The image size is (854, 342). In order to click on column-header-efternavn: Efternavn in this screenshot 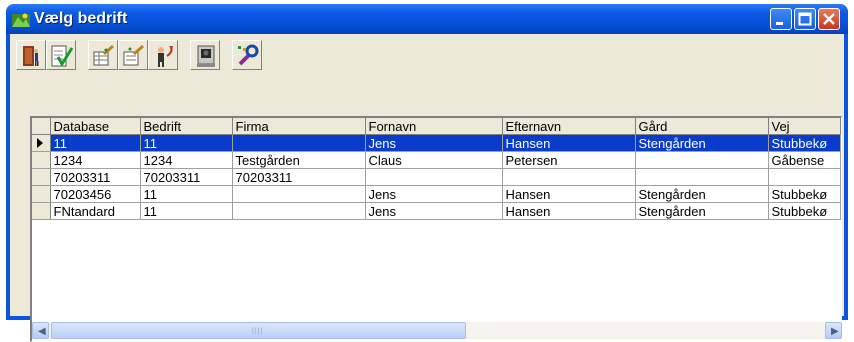, I will do `click(569, 126)`.